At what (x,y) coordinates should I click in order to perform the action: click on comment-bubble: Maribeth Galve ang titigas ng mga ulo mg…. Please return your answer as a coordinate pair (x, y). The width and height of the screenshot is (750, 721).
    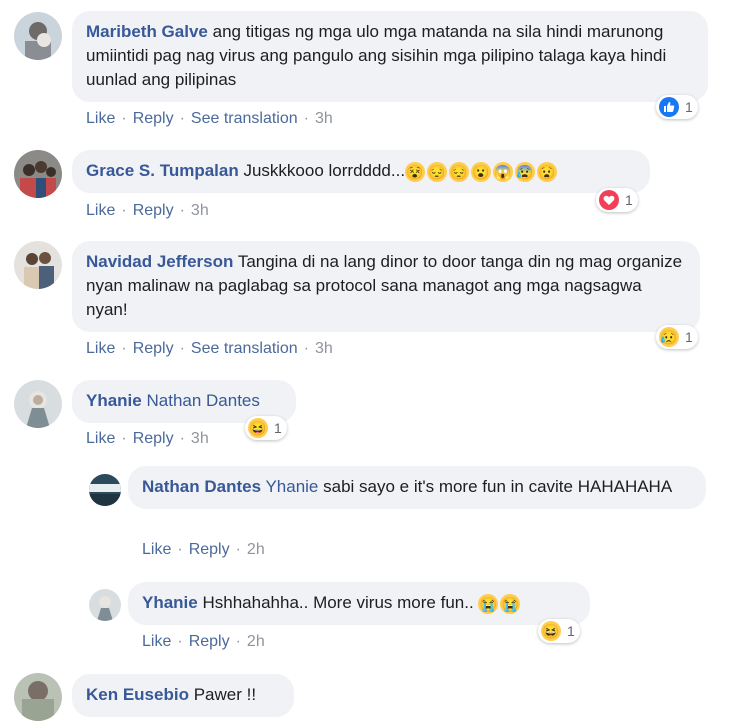
    Looking at the image, I should click on (390, 56).